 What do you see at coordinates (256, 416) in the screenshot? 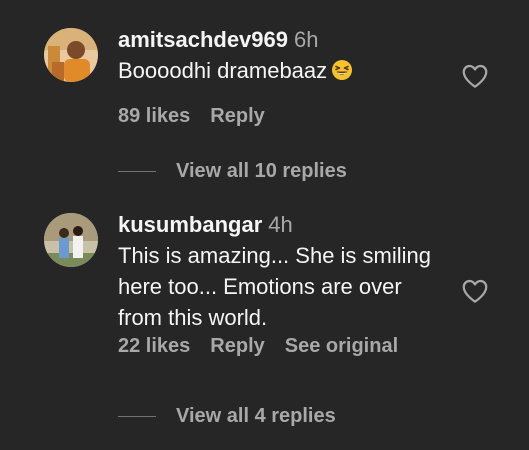
I see `view-replies-label: View all 4 replies` at bounding box center [256, 416].